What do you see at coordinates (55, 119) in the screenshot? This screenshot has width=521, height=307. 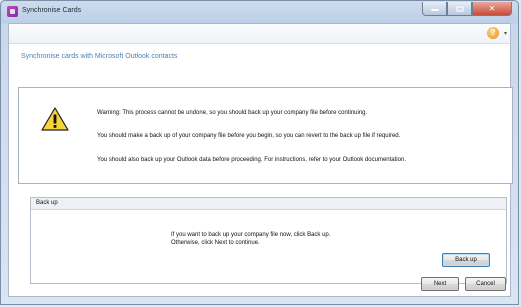 I see `warning-triangle-icon` at bounding box center [55, 119].